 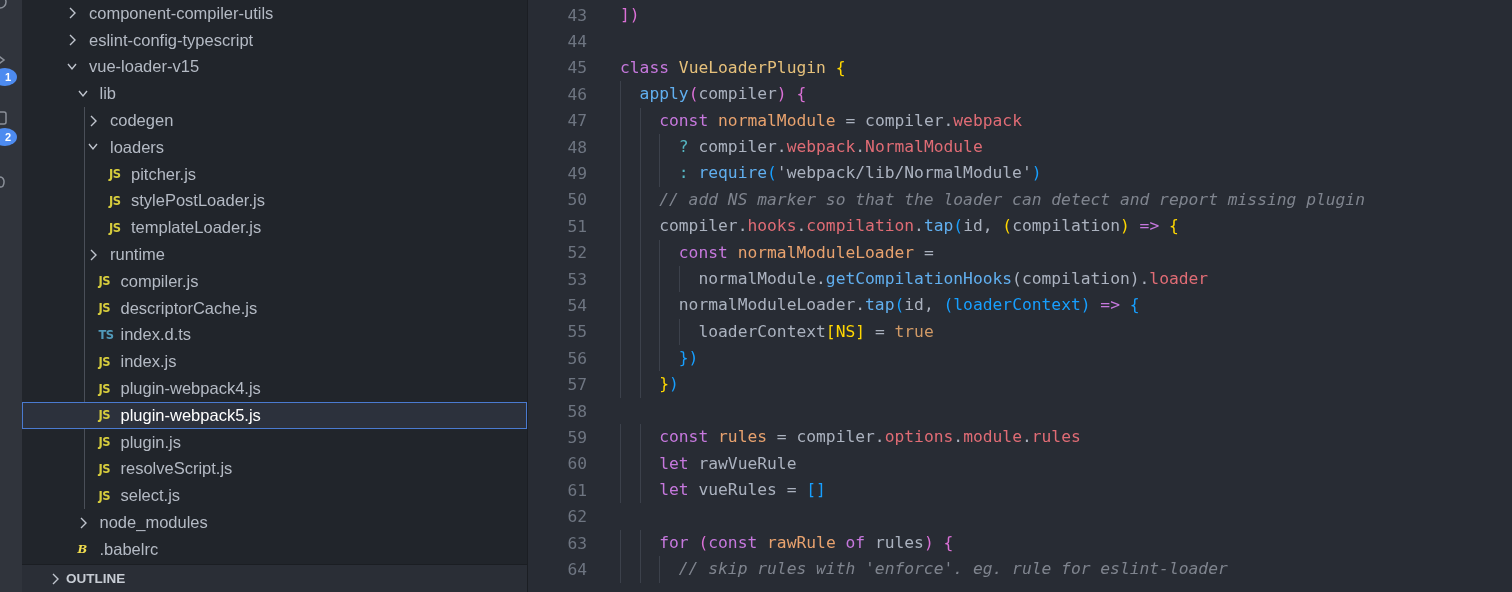 I want to click on tree-item: lib, so click(x=274, y=94).